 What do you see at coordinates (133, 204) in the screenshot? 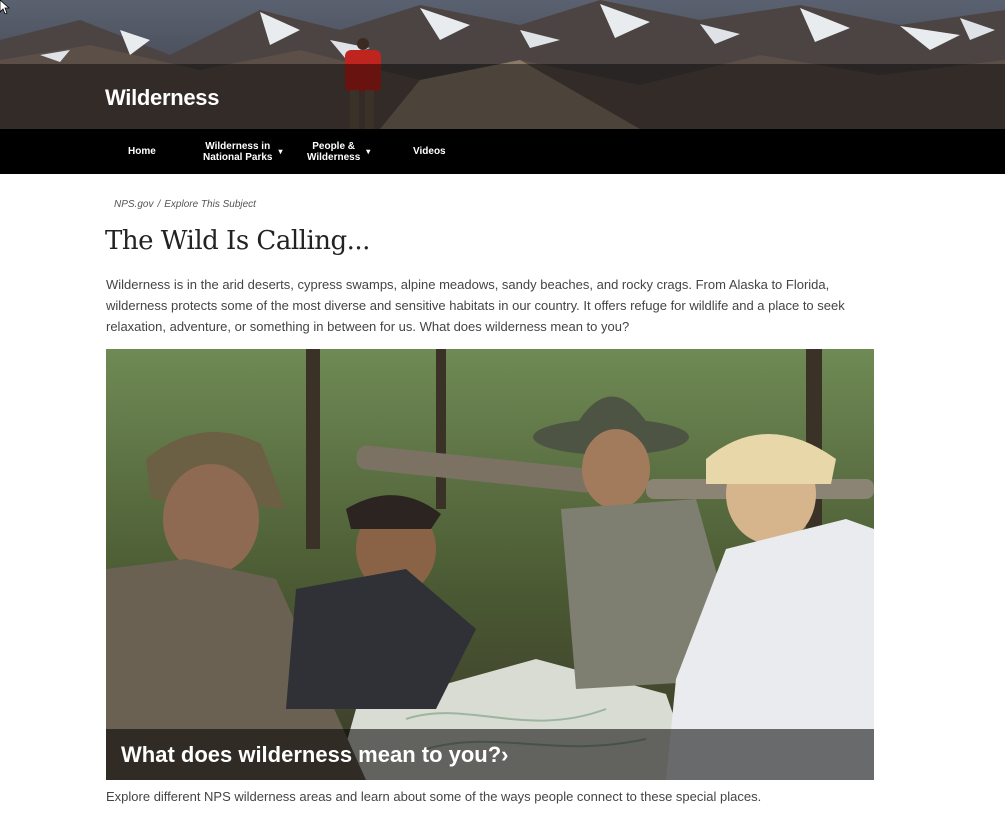
I see `breadcrumb-link-nps: NPS.gov` at bounding box center [133, 204].